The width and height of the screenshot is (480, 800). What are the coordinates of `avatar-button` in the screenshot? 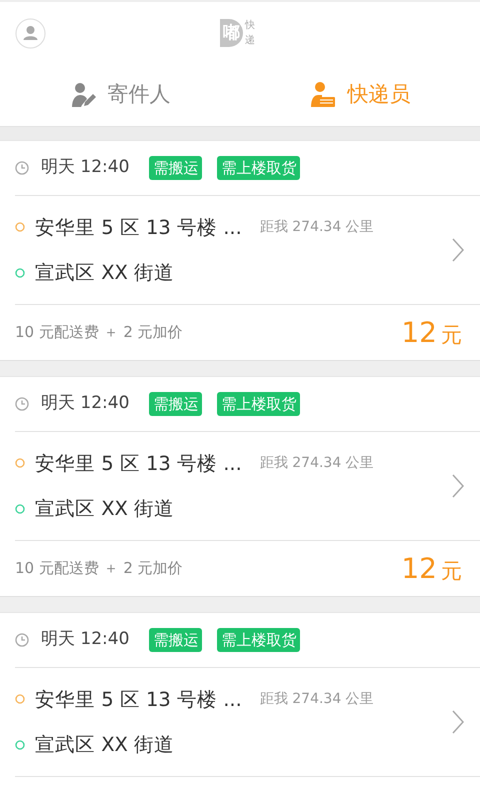 It's located at (30, 33).